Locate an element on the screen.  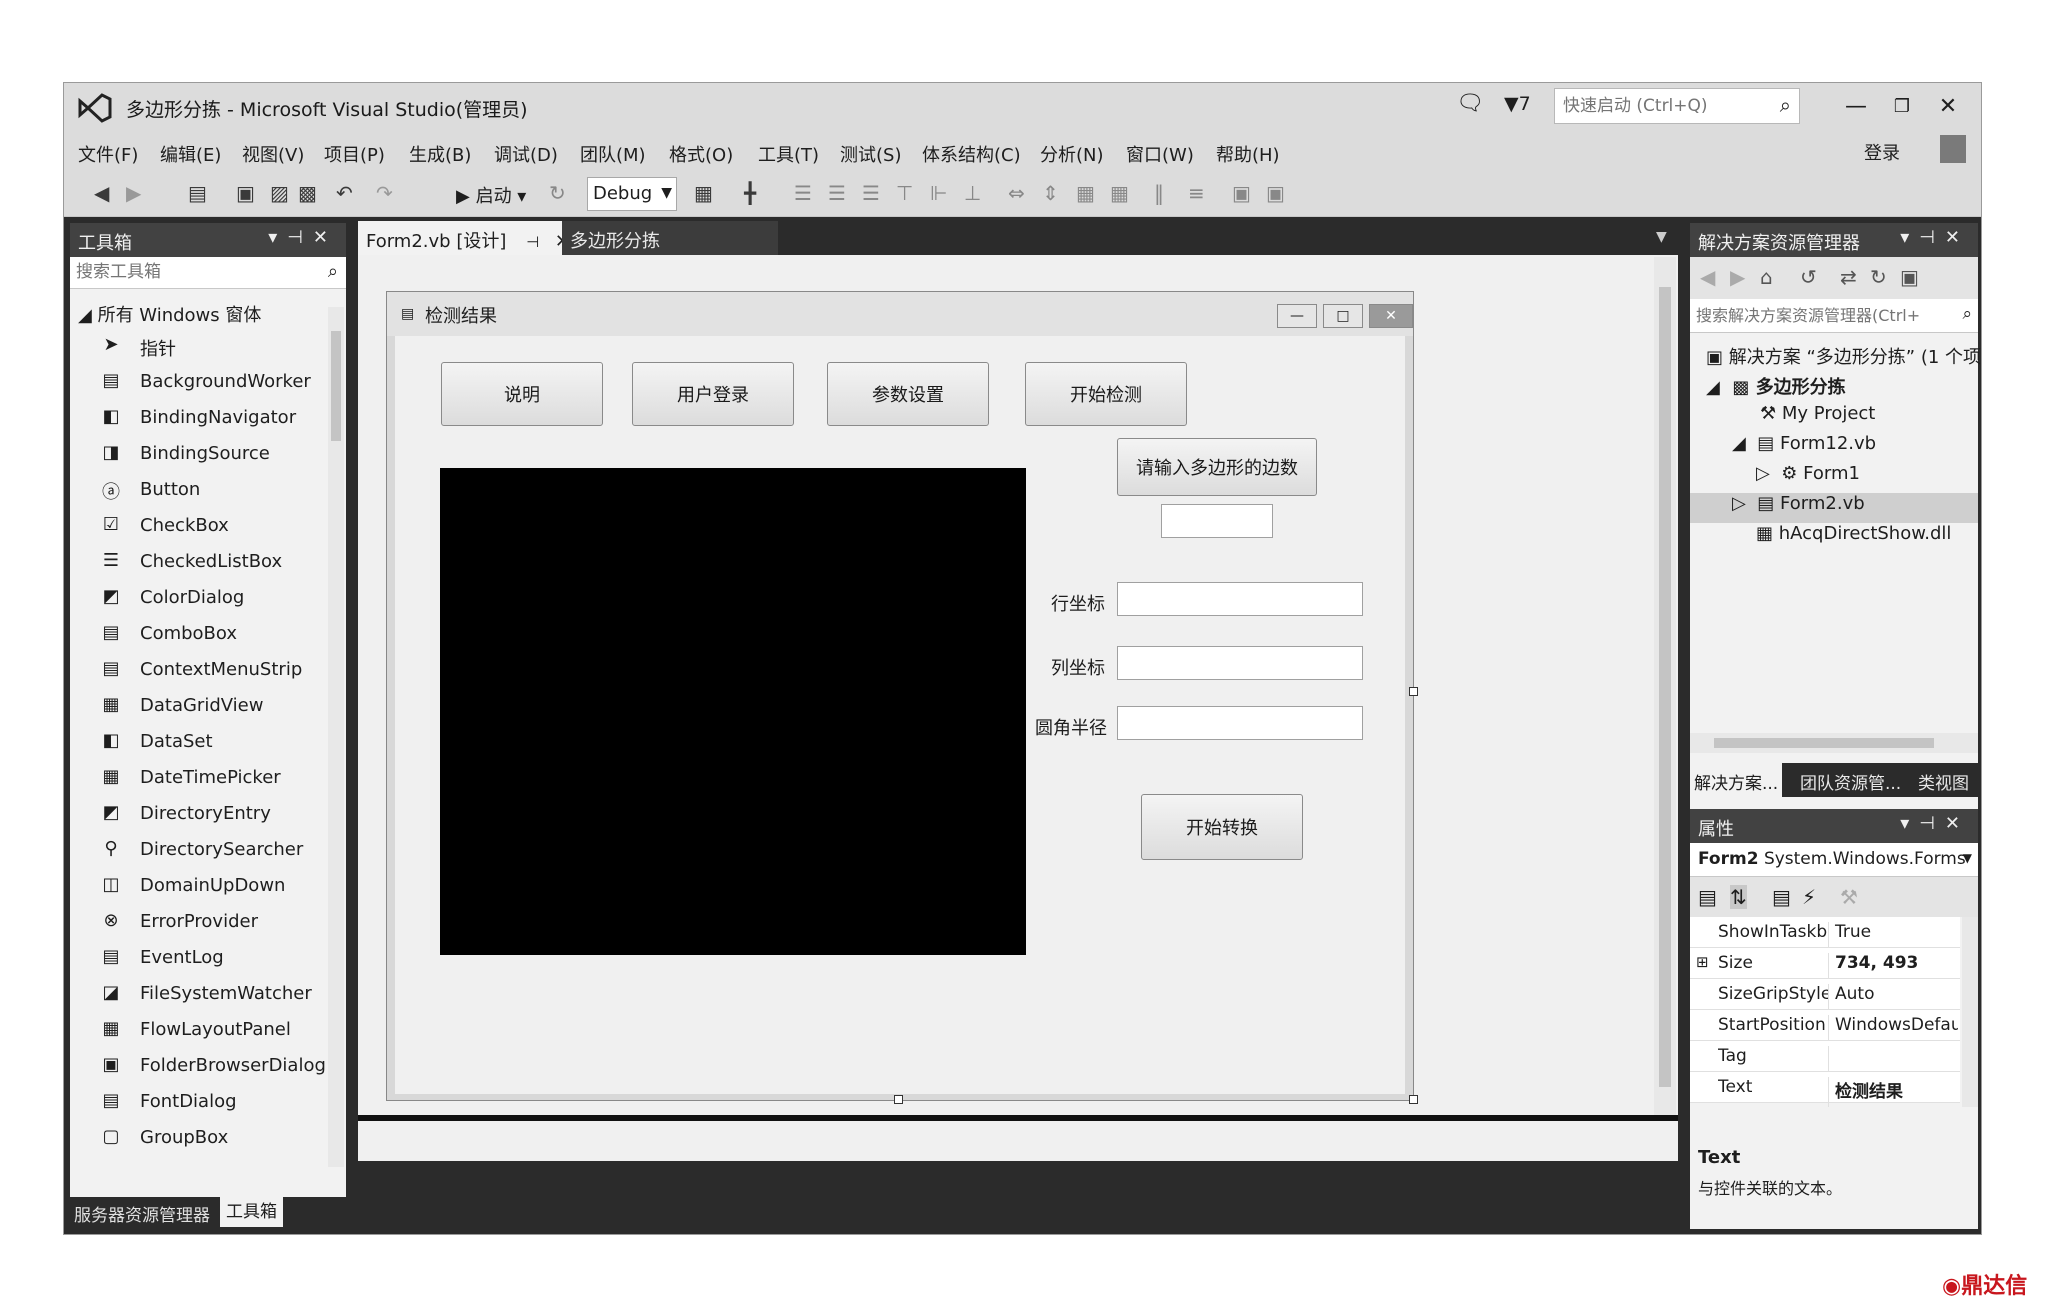
properties-icon: ▤ is located at coordinates (1781, 897).